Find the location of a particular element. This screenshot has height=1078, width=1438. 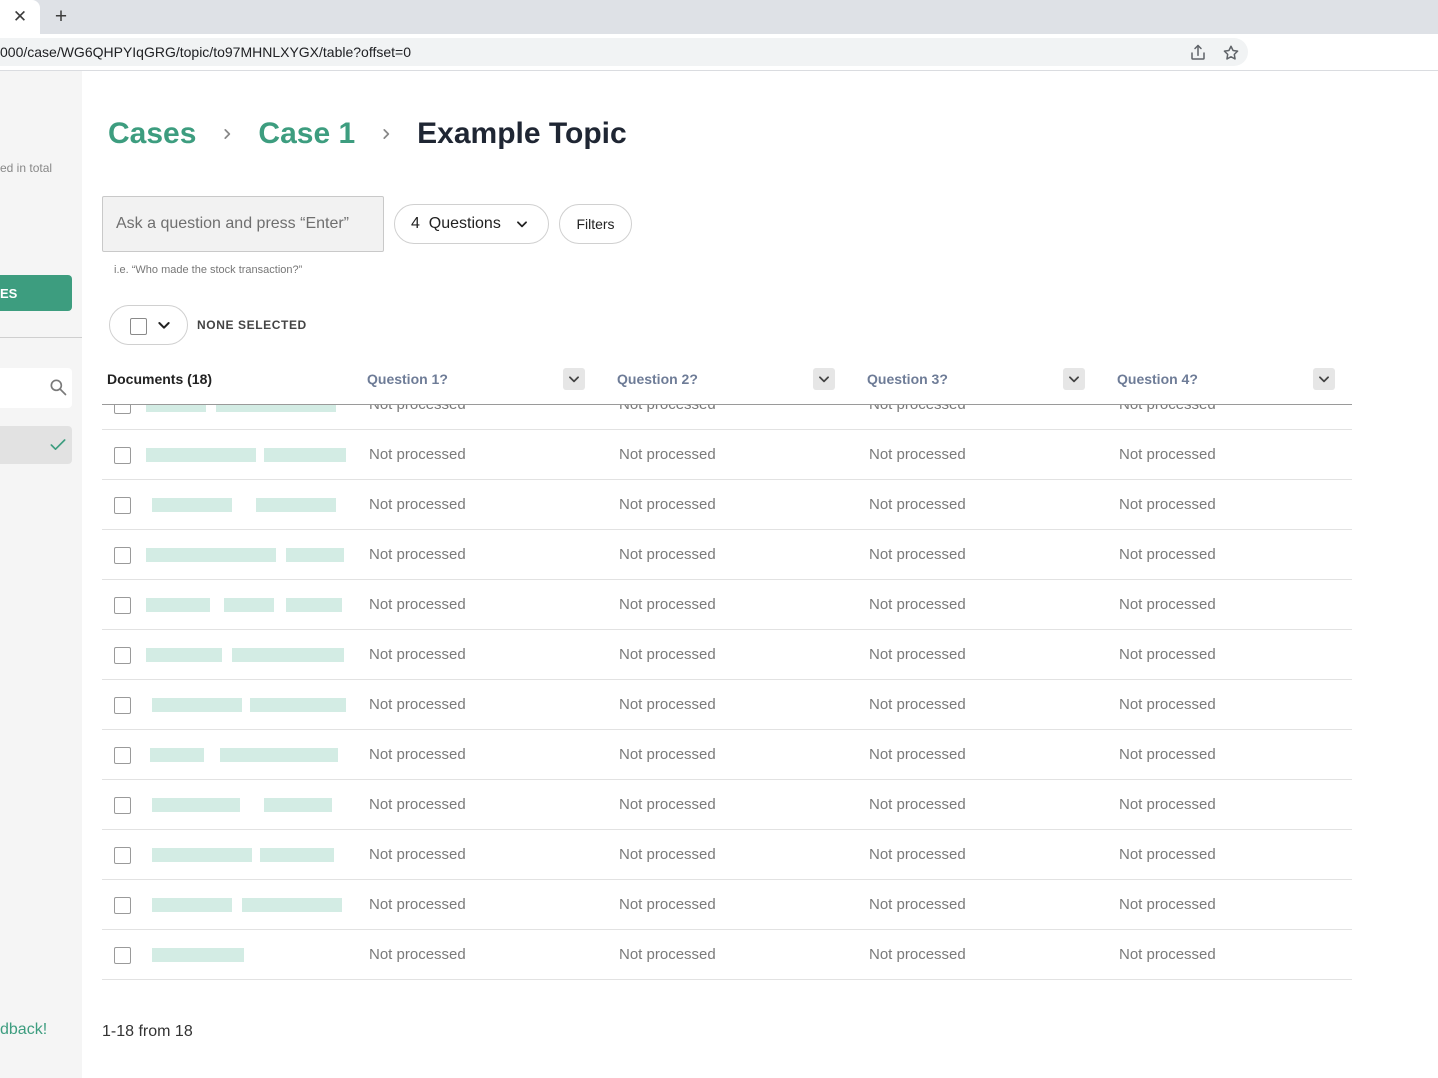

question-4-header: Question 4? is located at coordinates (1157, 379).